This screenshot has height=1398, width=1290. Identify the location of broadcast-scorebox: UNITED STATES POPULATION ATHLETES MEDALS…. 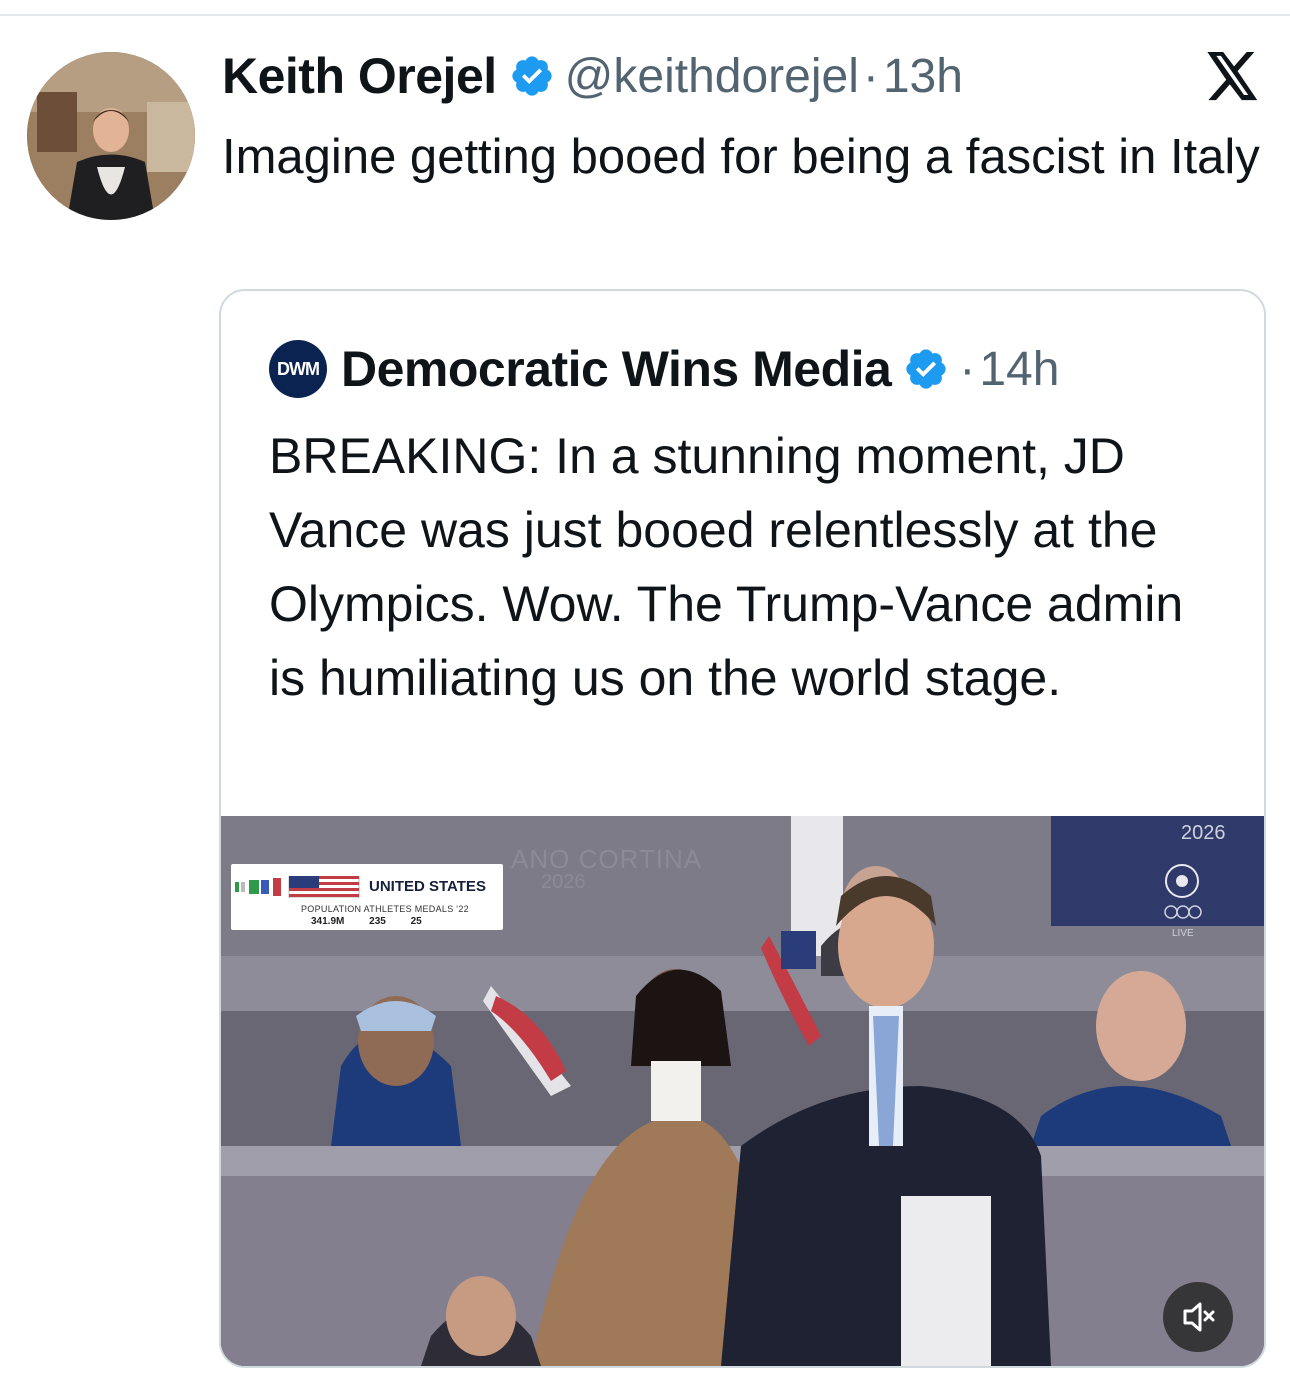
(367, 897).